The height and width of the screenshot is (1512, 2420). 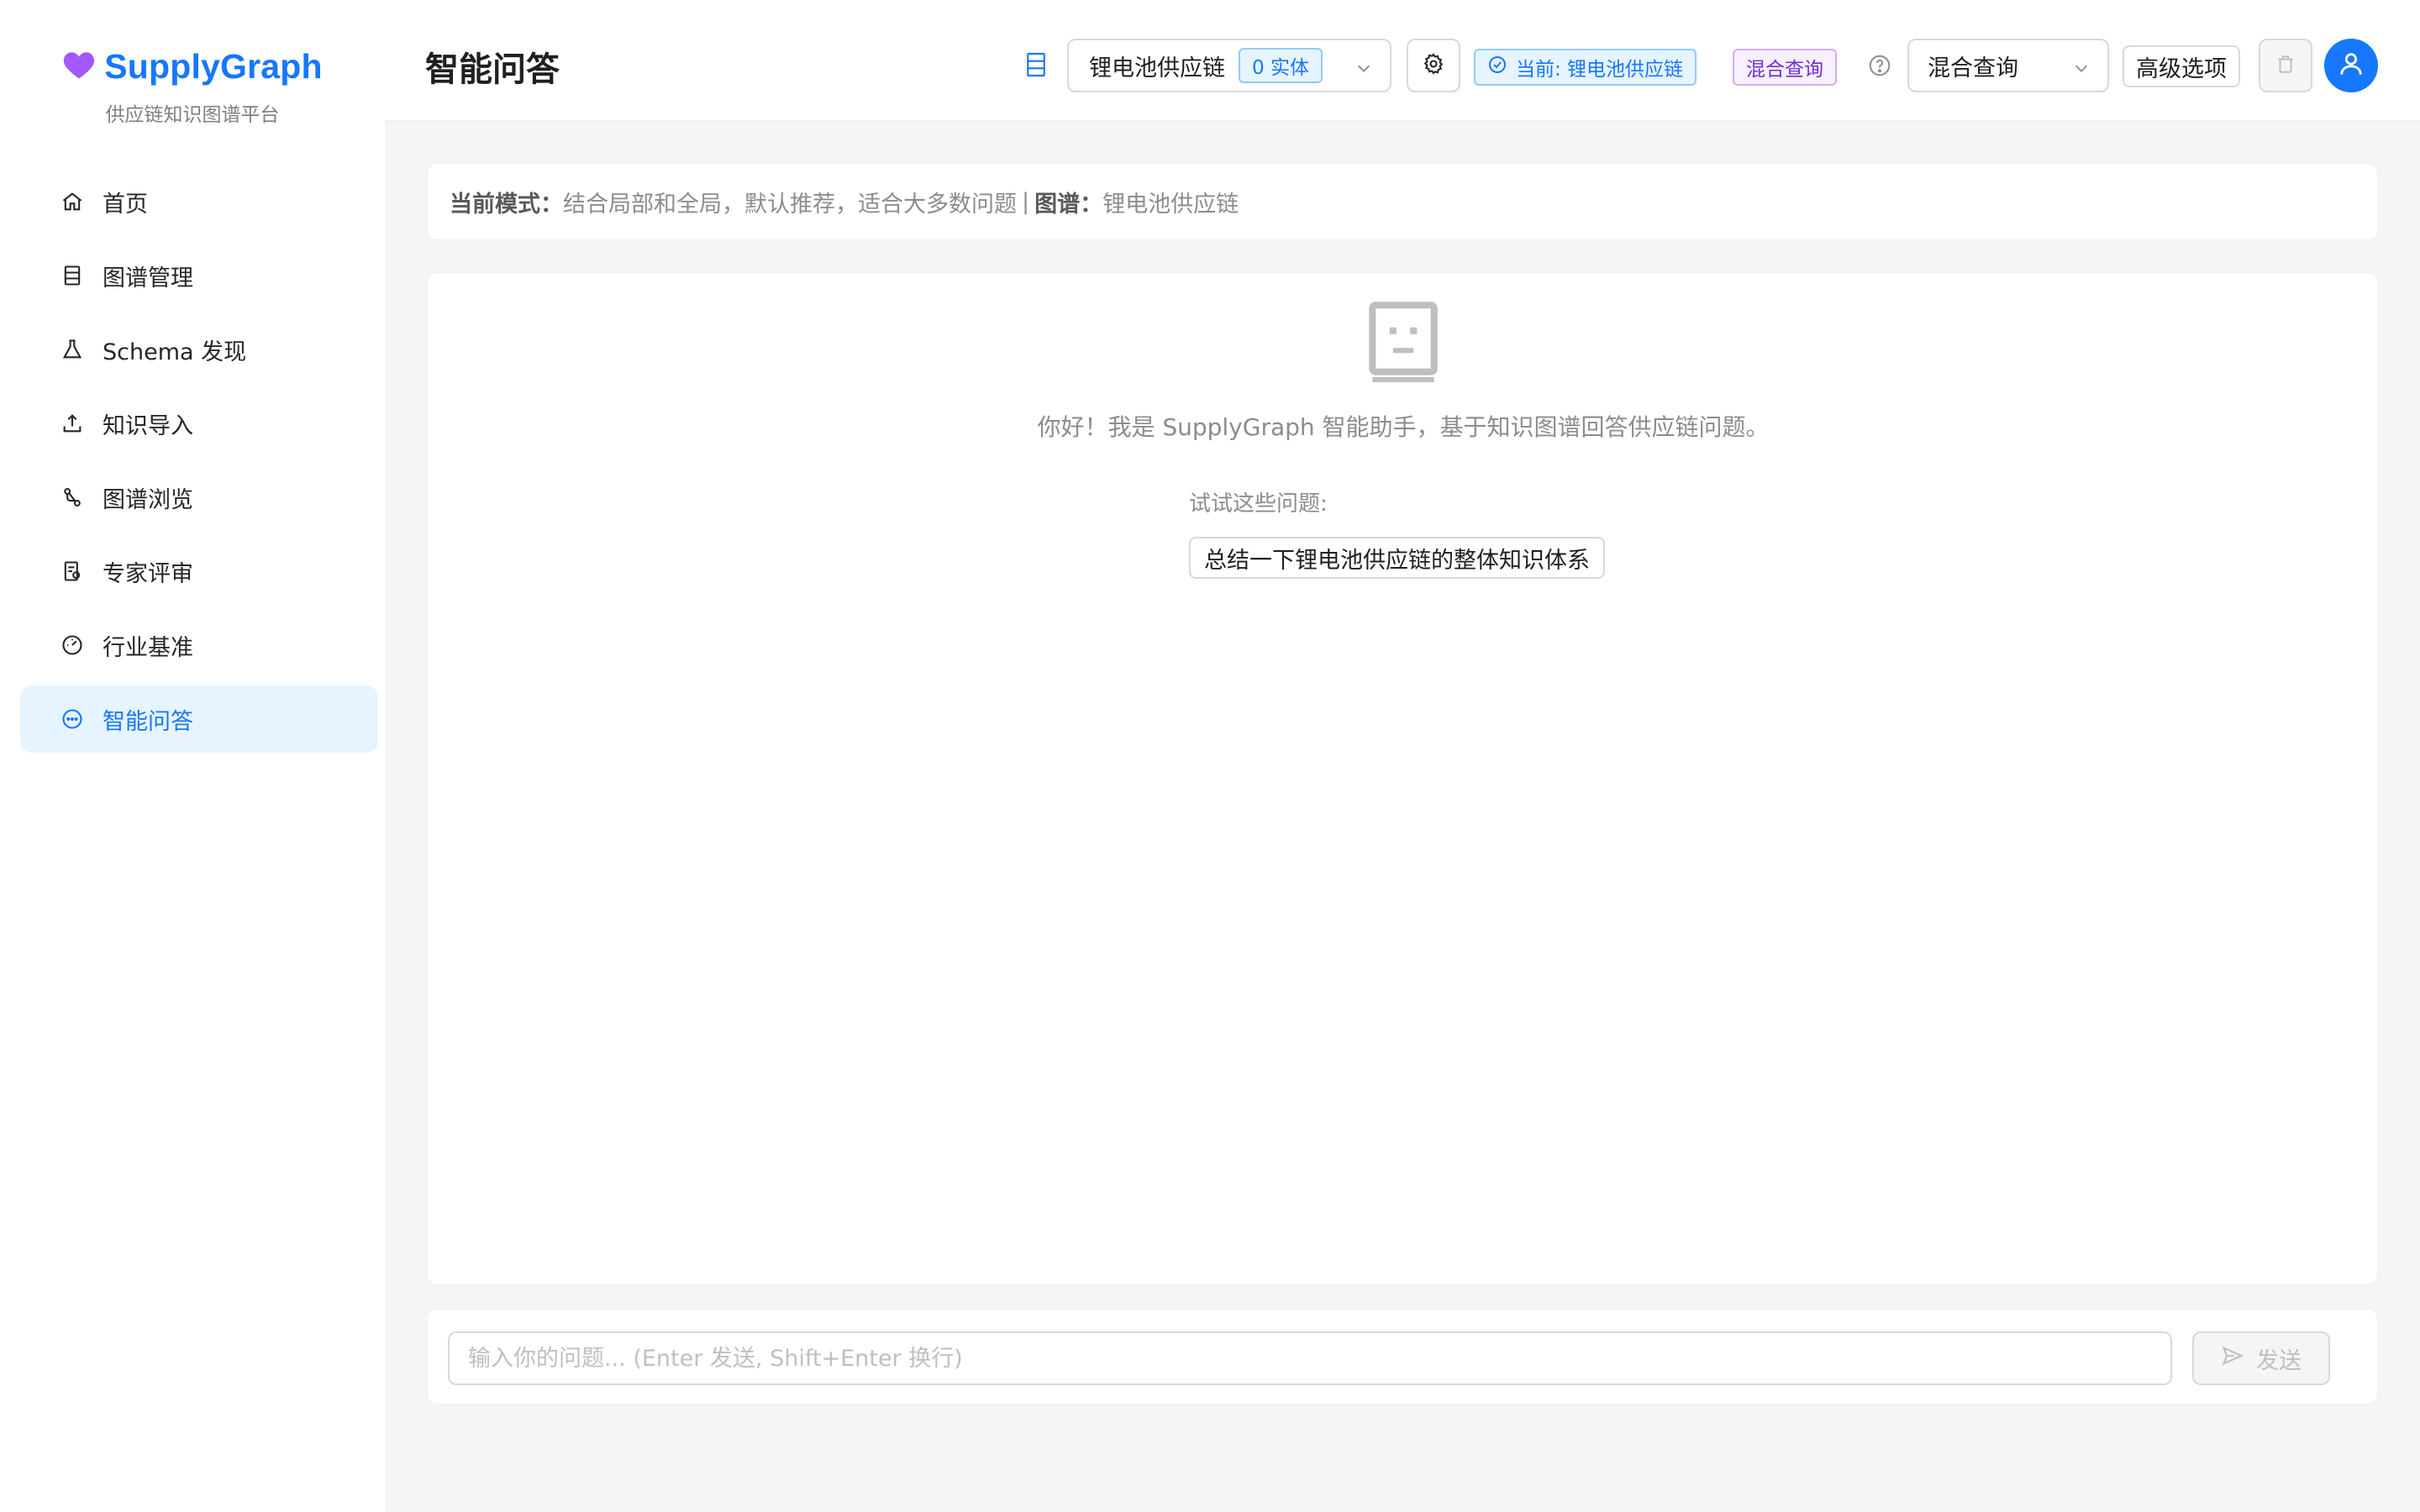 What do you see at coordinates (72, 645) in the screenshot?
I see `dashboard-icon` at bounding box center [72, 645].